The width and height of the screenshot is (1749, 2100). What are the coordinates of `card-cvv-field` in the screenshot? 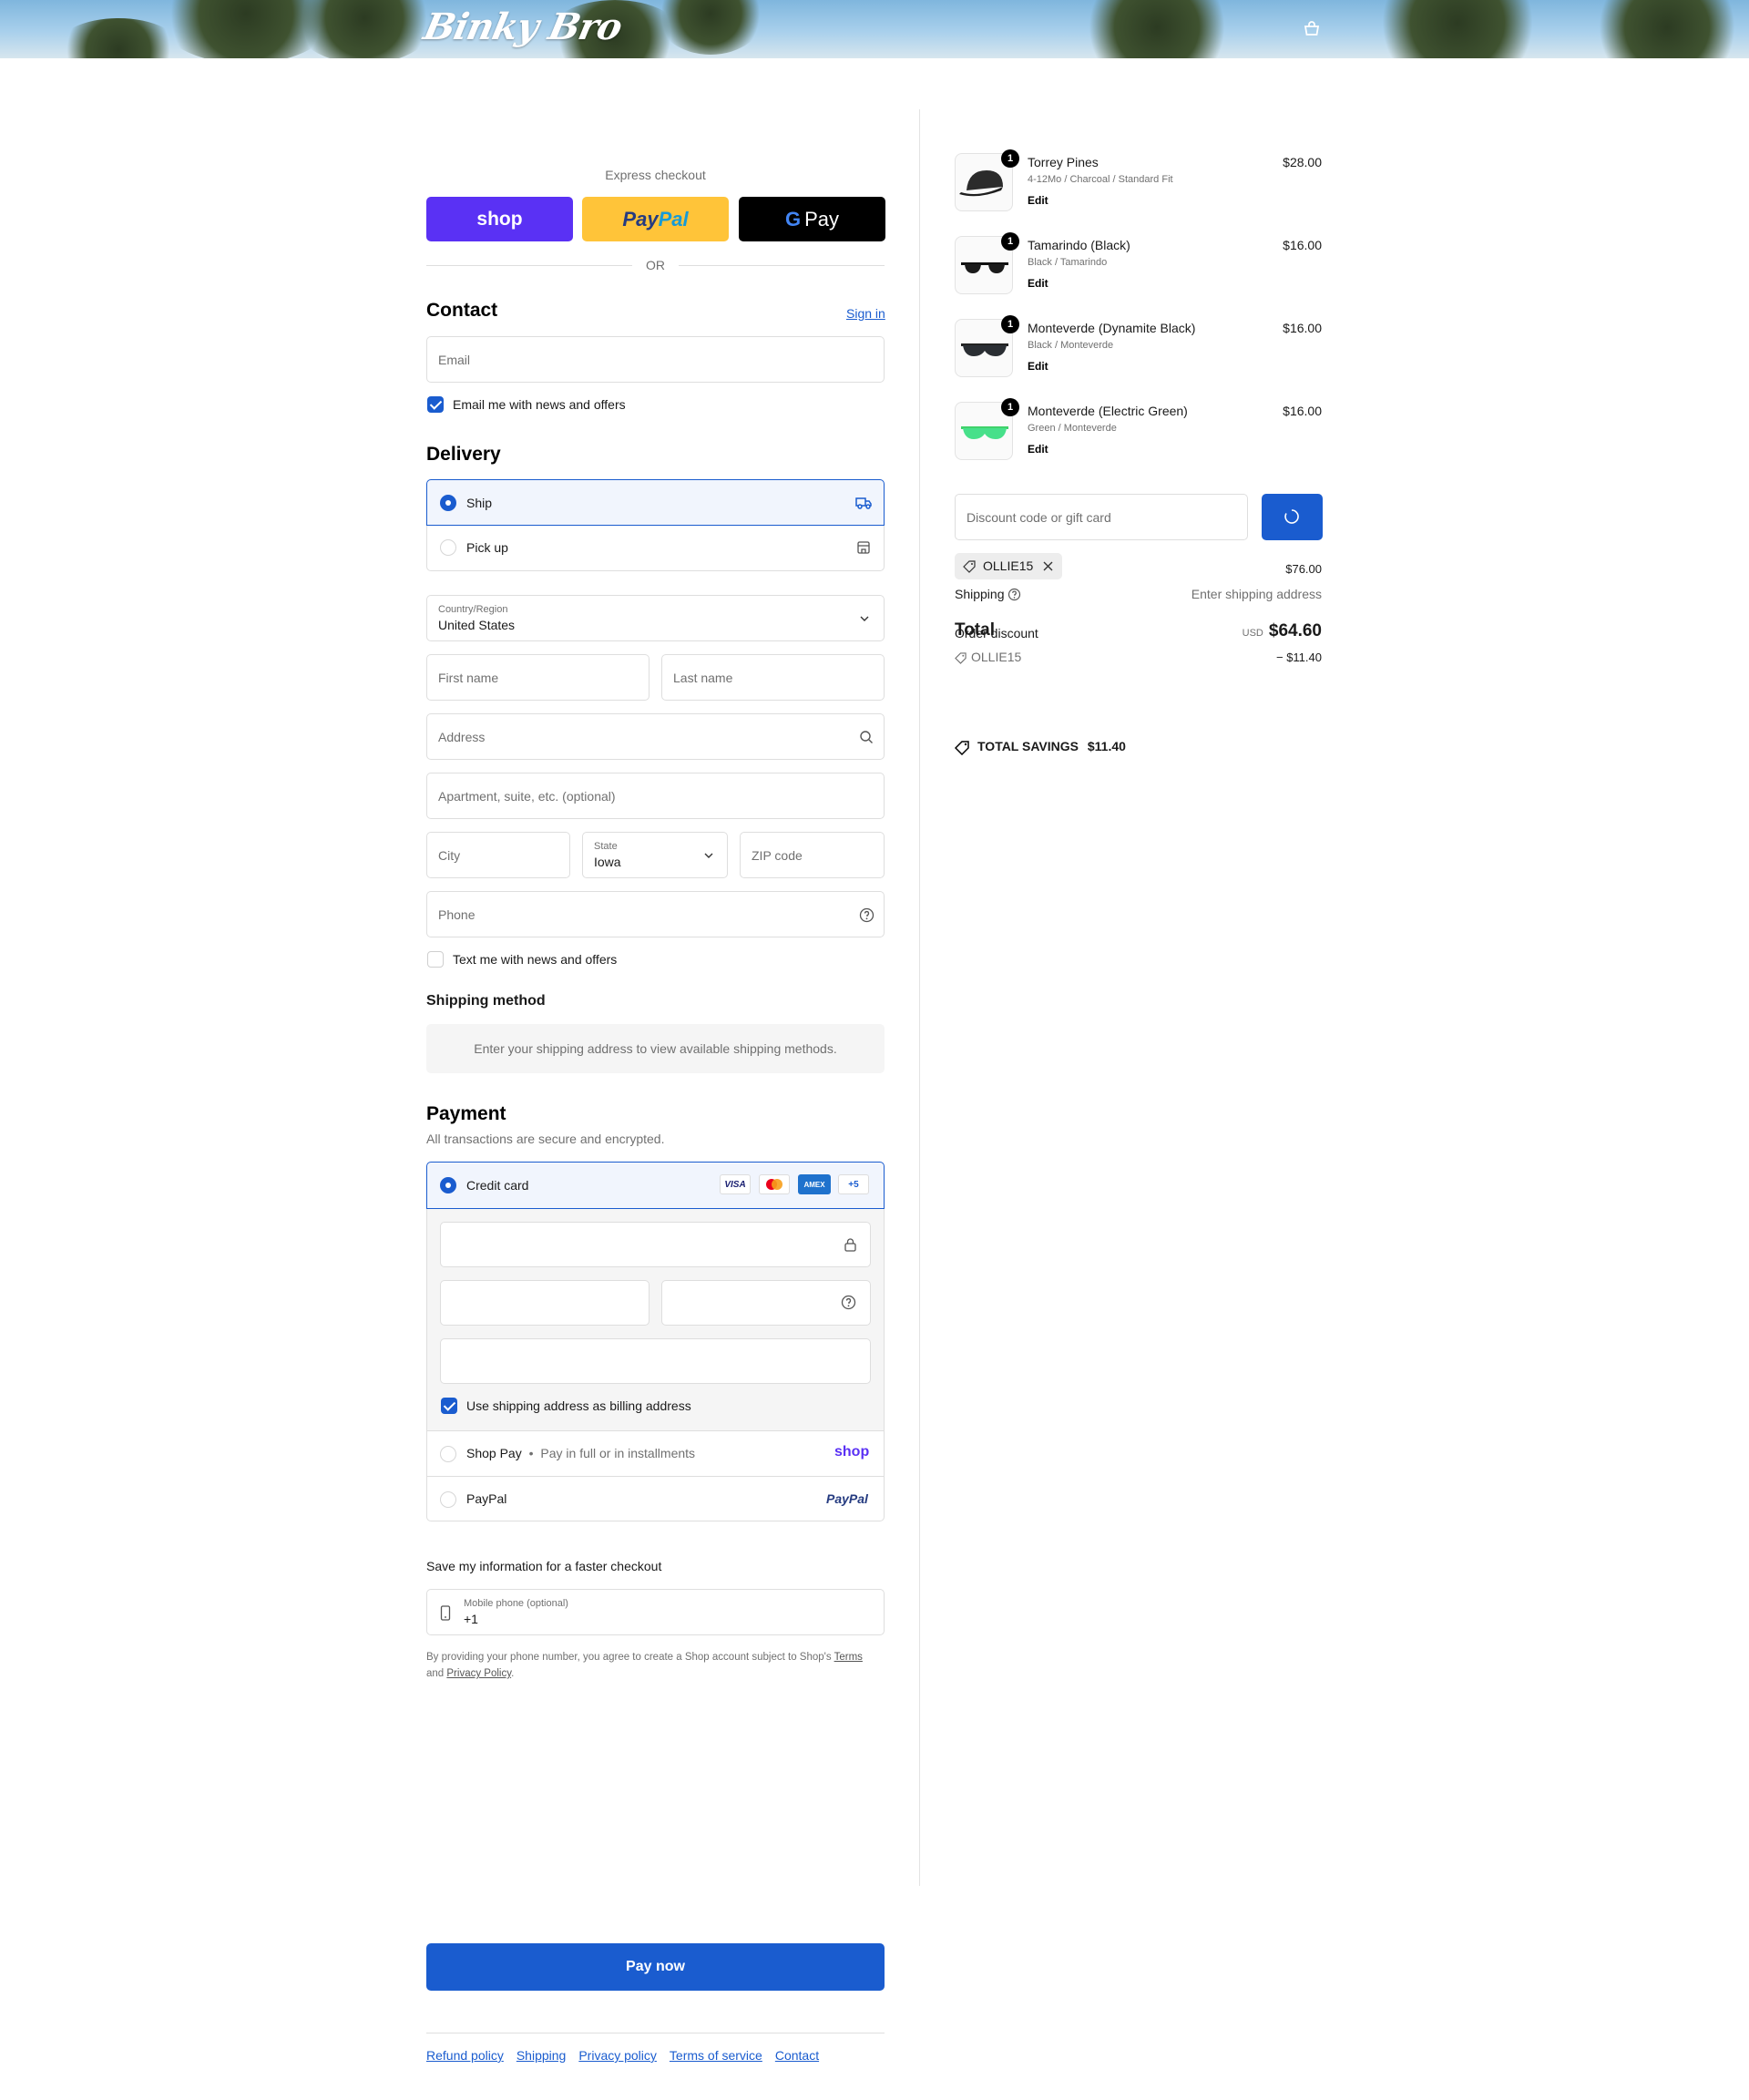 It's located at (766, 1303).